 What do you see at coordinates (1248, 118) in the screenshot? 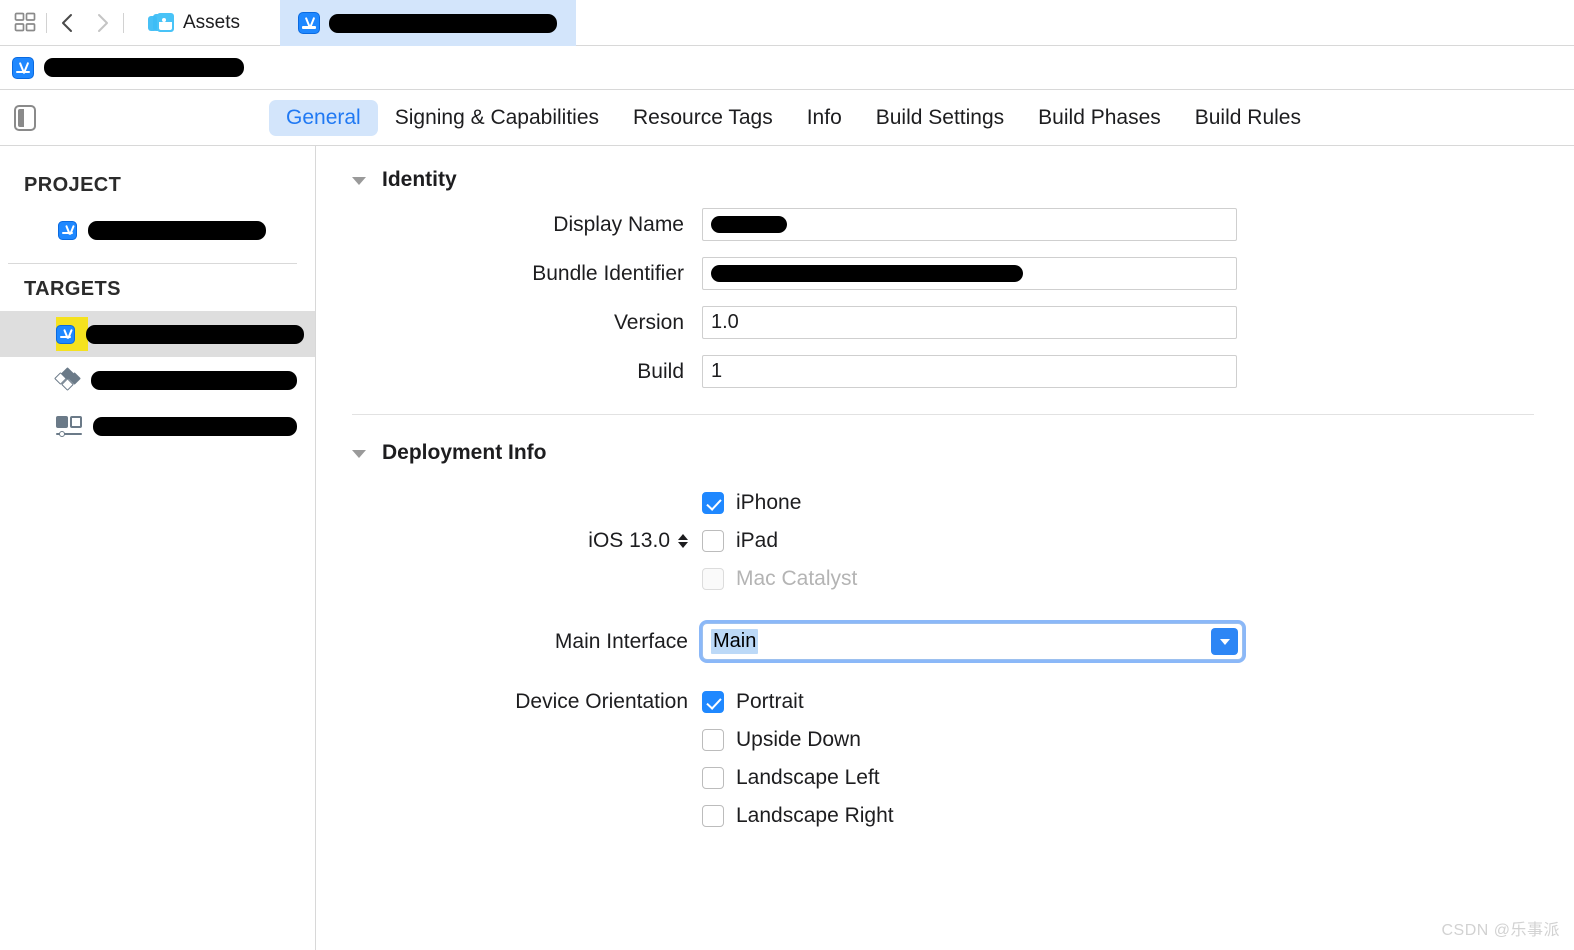
I see `tab-build-rules: Build Rules` at bounding box center [1248, 118].